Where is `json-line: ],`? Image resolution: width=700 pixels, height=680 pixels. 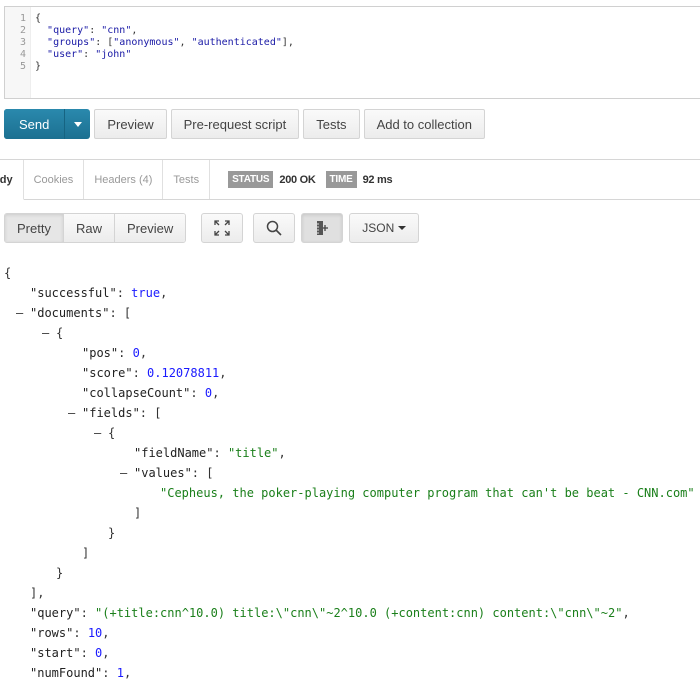
json-line: ], is located at coordinates (37, 593).